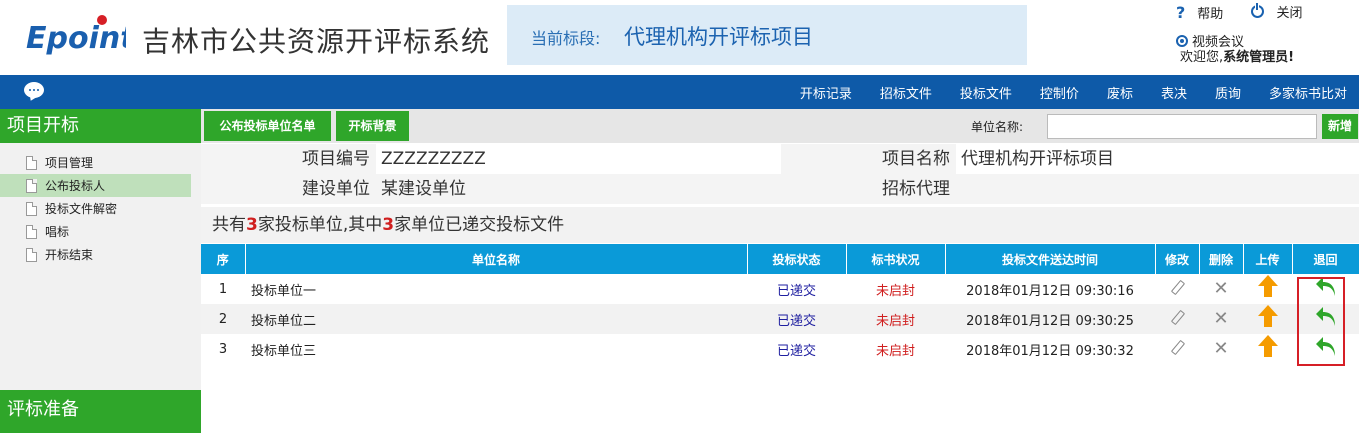  What do you see at coordinates (1308, 92) in the screenshot?
I see `nav-multi-bid-compare: 多家标书比对` at bounding box center [1308, 92].